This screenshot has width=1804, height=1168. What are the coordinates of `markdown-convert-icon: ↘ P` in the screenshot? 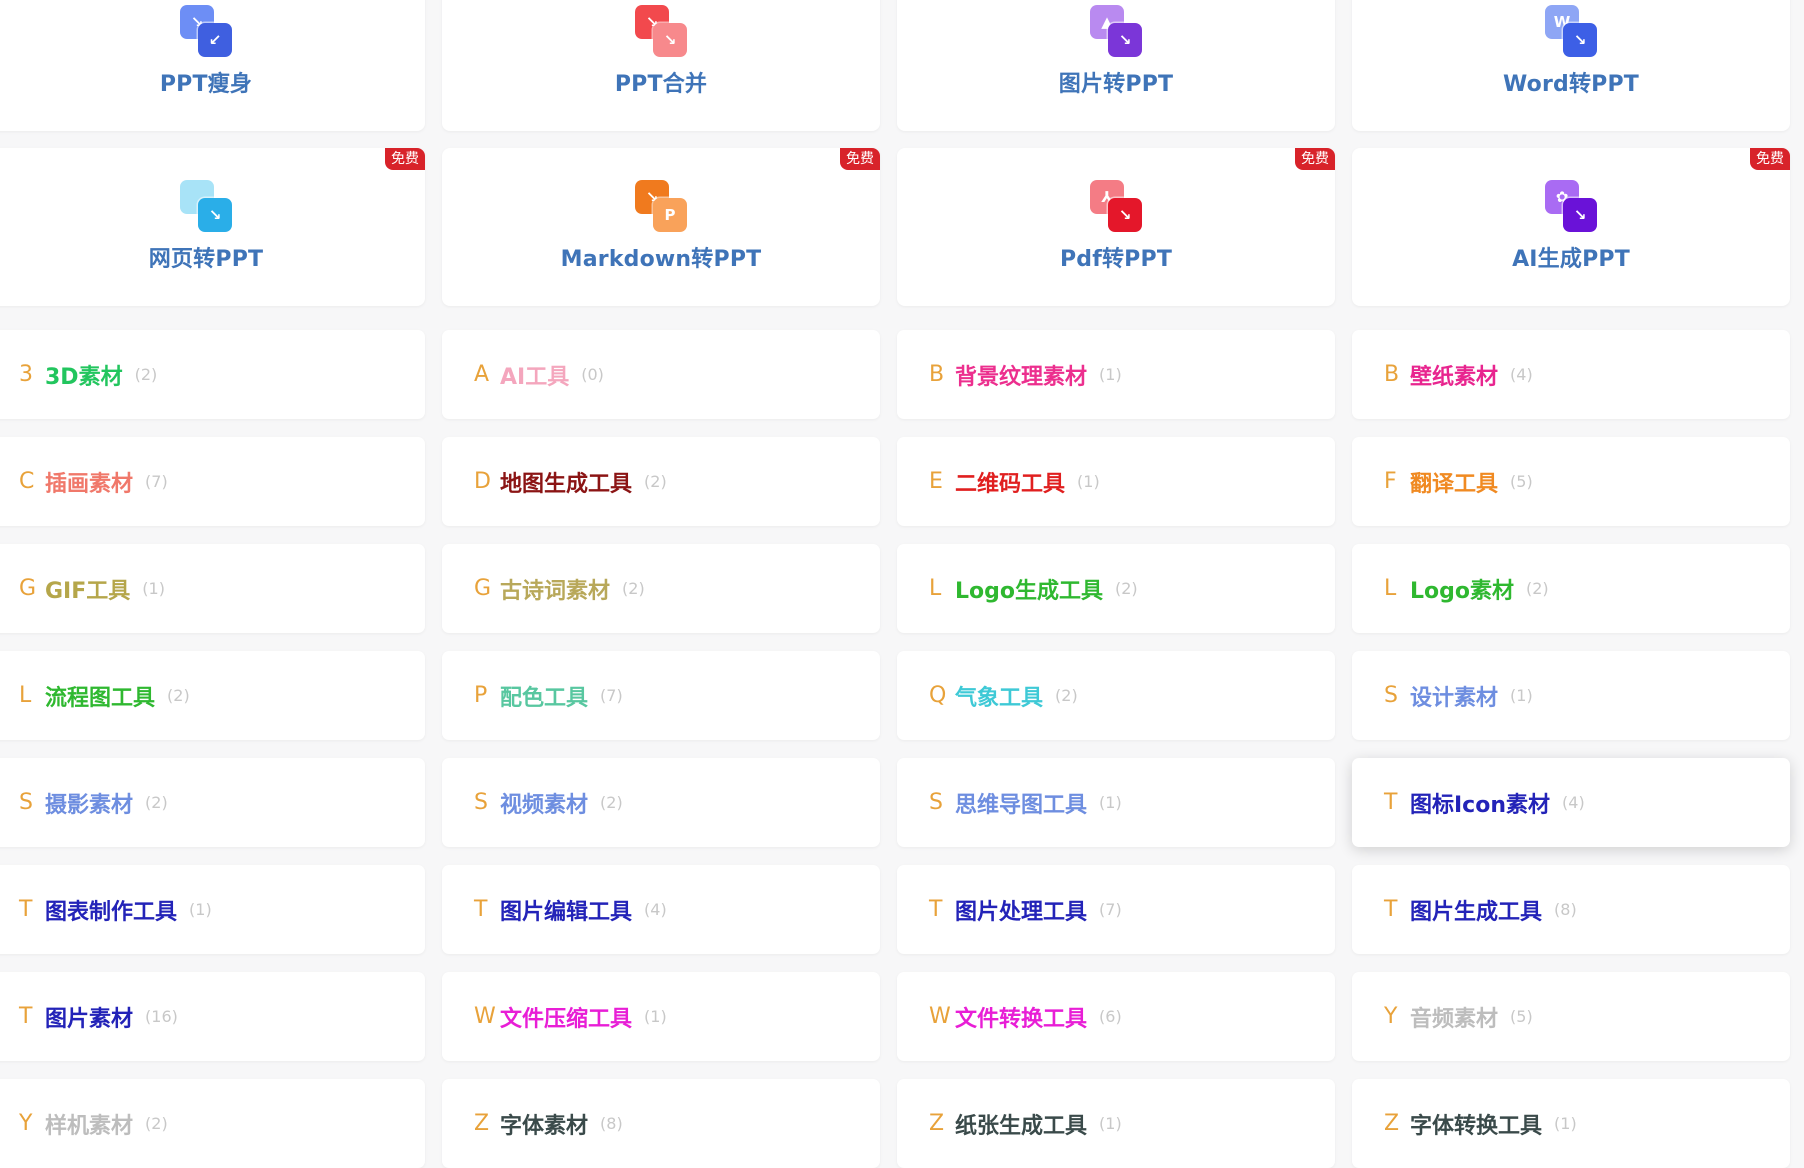 It's located at (661, 206).